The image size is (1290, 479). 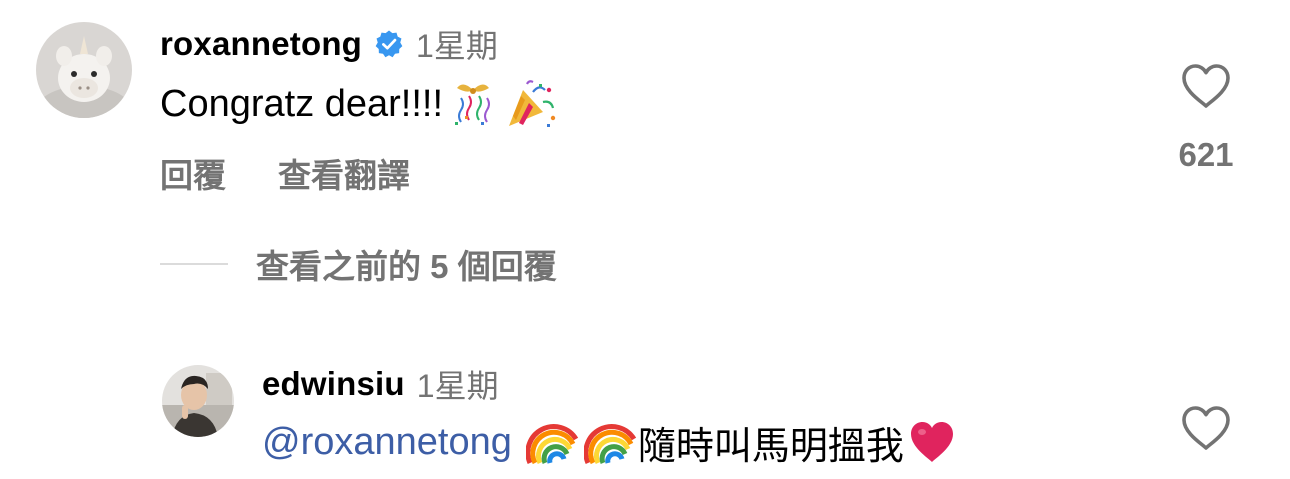 I want to click on confetti-ball-icon, so click(x=473, y=104).